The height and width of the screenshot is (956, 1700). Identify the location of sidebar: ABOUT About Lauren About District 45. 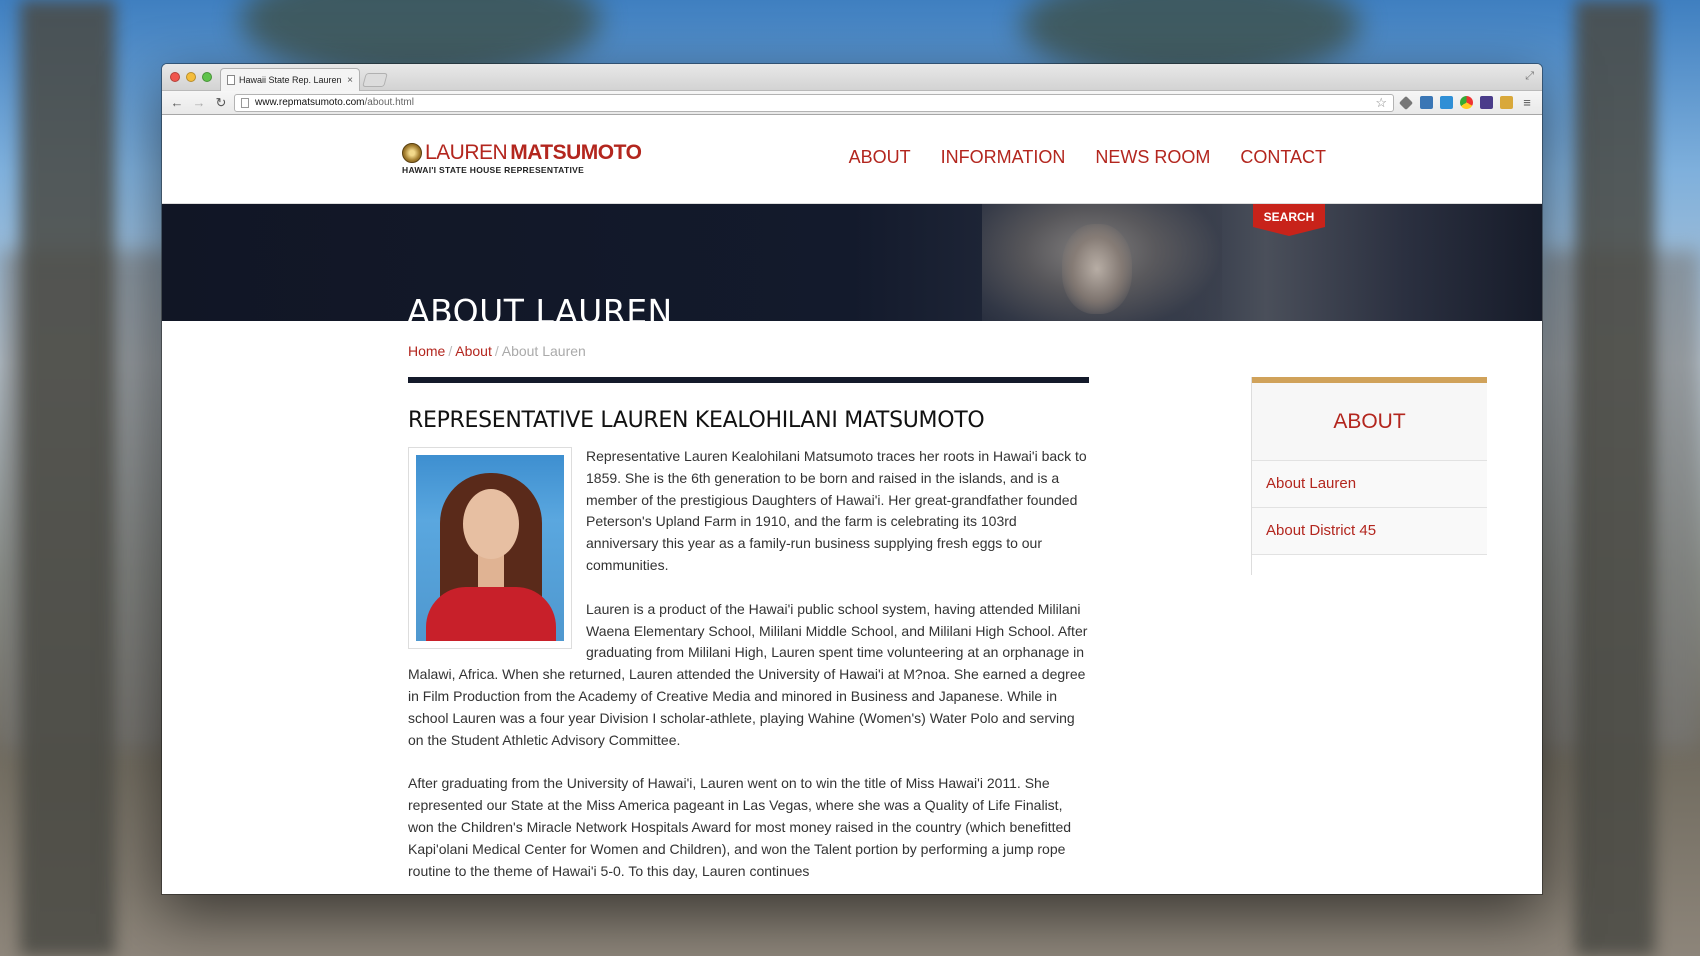
(1369, 476).